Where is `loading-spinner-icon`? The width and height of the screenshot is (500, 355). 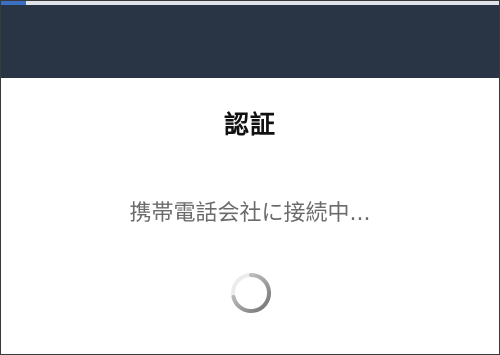 loading-spinner-icon is located at coordinates (251, 293).